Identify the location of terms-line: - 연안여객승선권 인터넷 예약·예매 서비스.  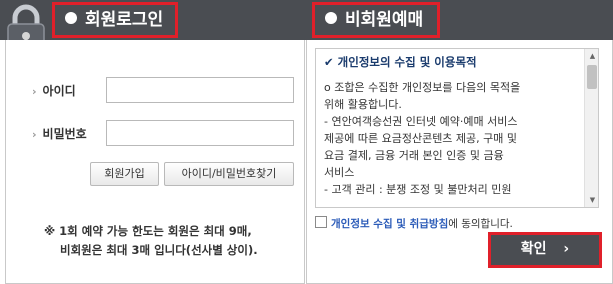
(421, 121).